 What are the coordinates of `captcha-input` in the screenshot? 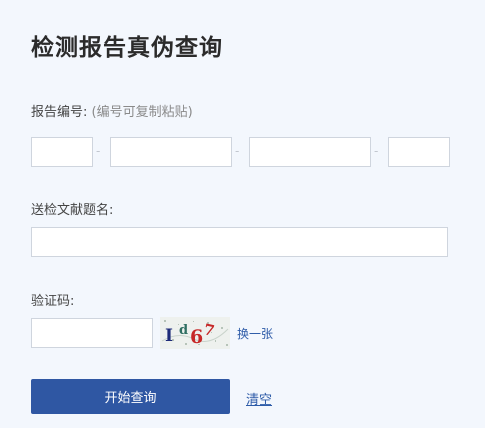 It's located at (92, 333).